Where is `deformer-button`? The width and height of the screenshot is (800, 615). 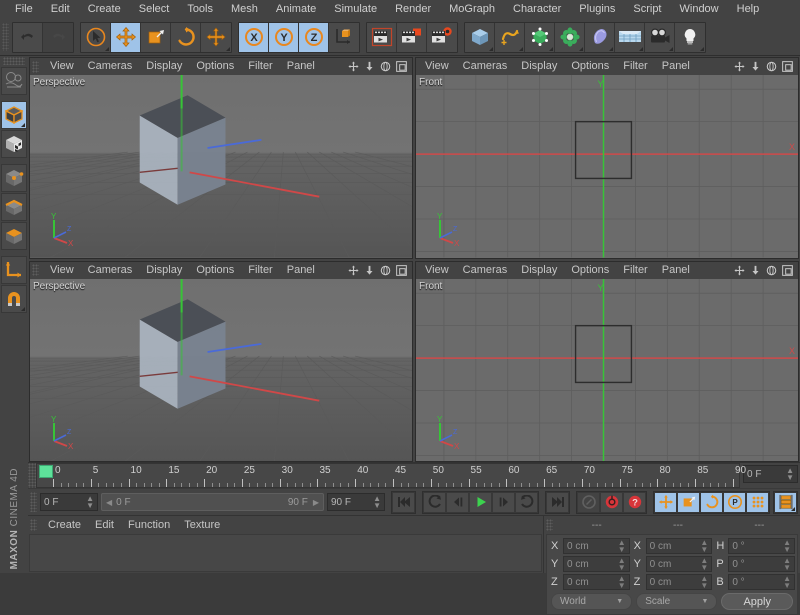
deformer-button is located at coordinates (600, 37).